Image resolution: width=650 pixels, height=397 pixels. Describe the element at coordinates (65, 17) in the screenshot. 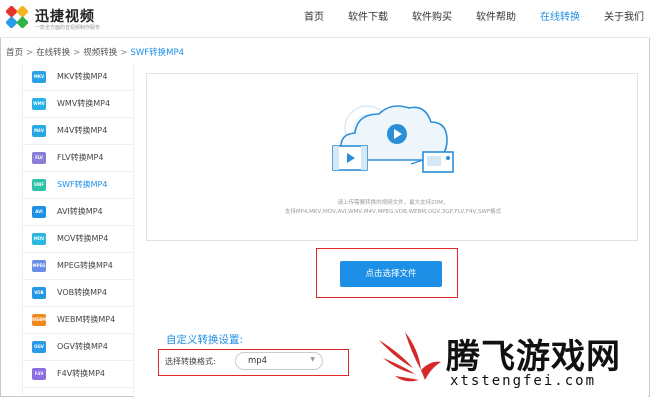

I see `logo-title: 迅捷视频` at that location.